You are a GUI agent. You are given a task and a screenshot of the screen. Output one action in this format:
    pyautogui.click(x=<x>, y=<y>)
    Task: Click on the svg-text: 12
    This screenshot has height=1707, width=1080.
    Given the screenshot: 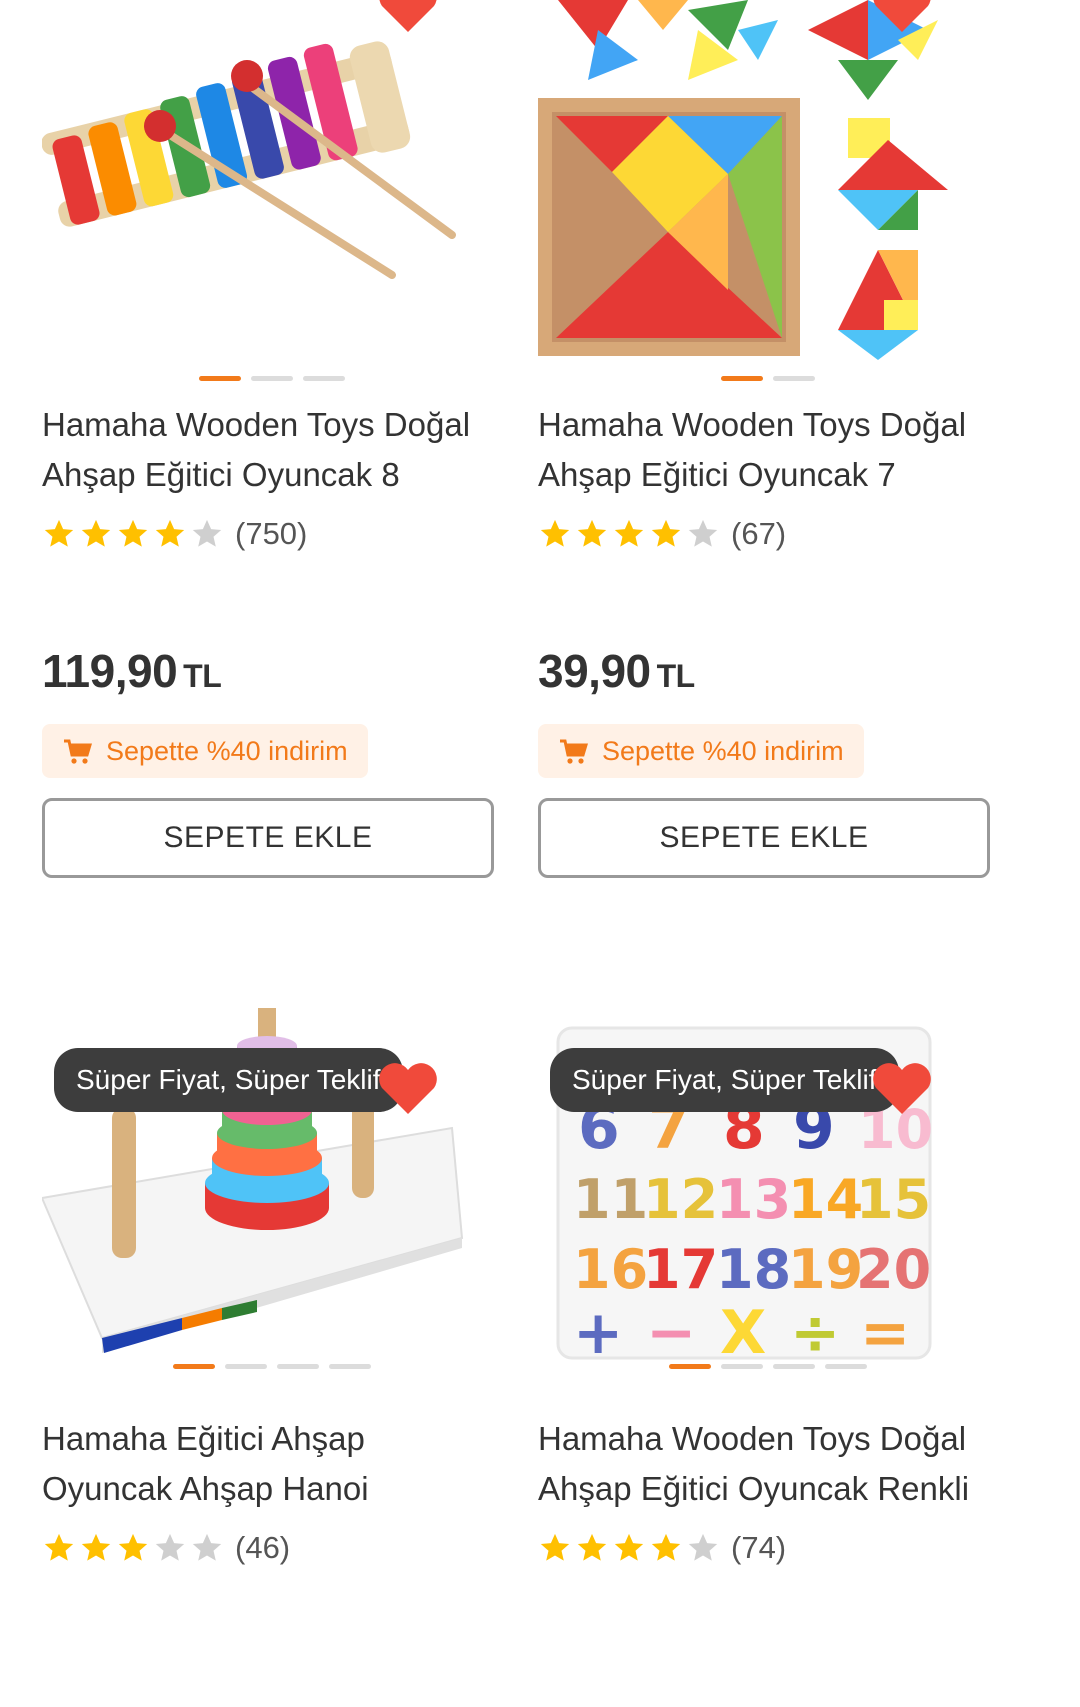 What is the action you would take?
    pyautogui.click(x=680, y=1199)
    